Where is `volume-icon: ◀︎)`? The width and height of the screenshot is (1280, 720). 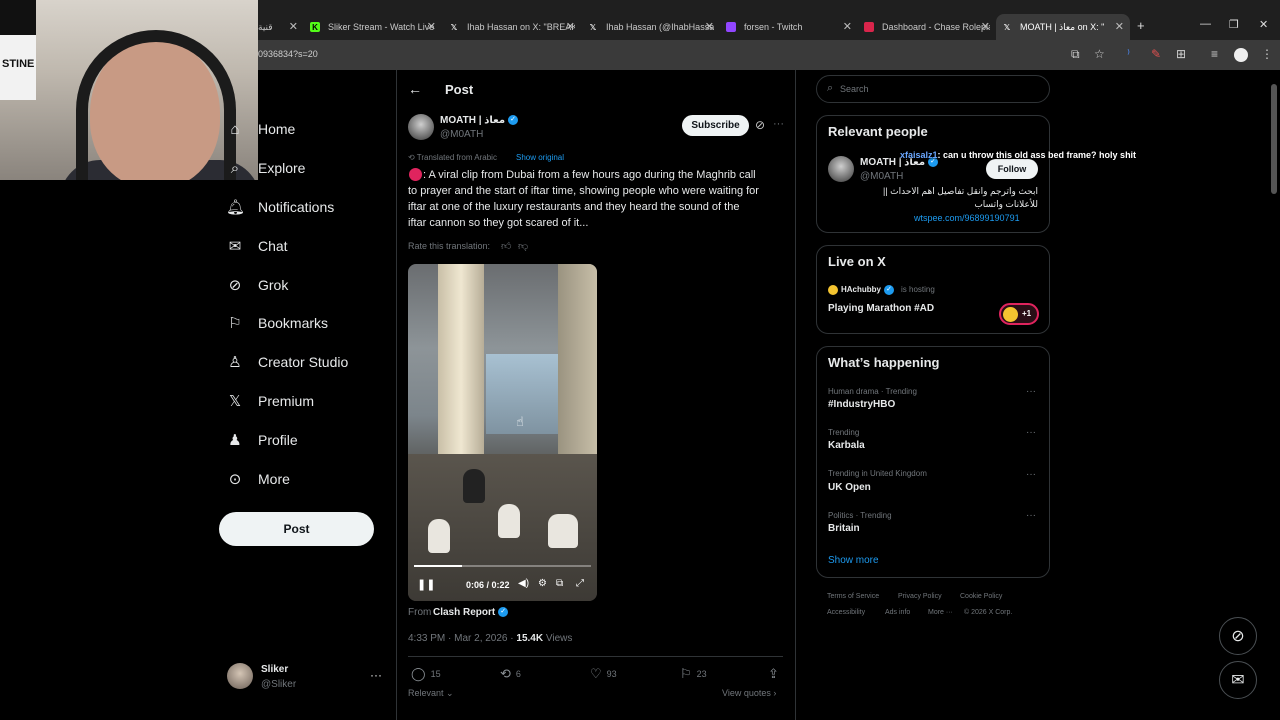 volume-icon: ◀︎) is located at coordinates (523, 583).